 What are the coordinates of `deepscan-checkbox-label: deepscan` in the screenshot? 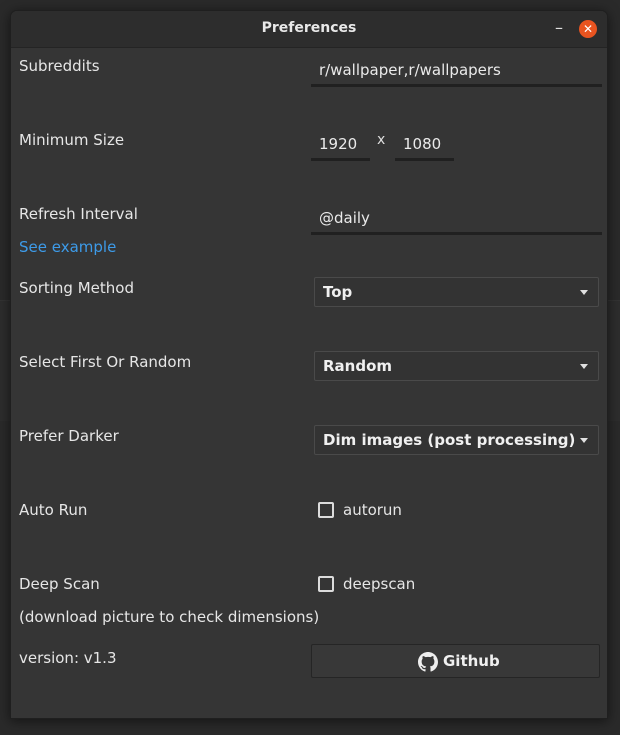 It's located at (379, 584).